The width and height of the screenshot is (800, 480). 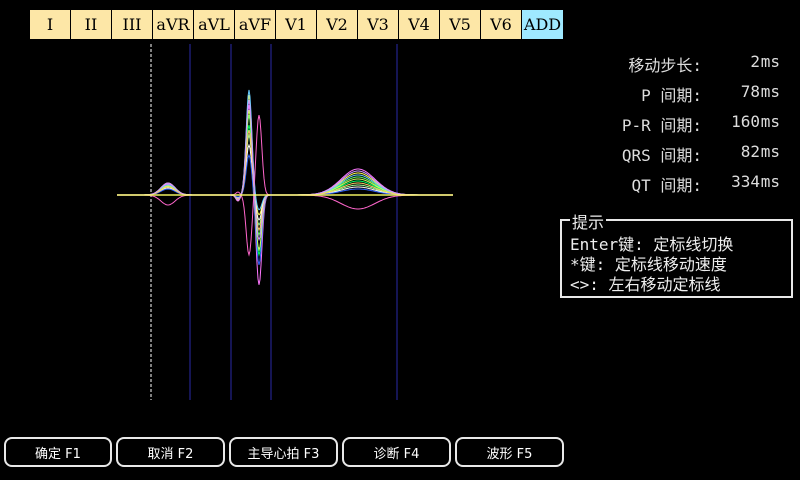 I want to click on measurement-label: P-R 间期:, so click(x=661, y=125).